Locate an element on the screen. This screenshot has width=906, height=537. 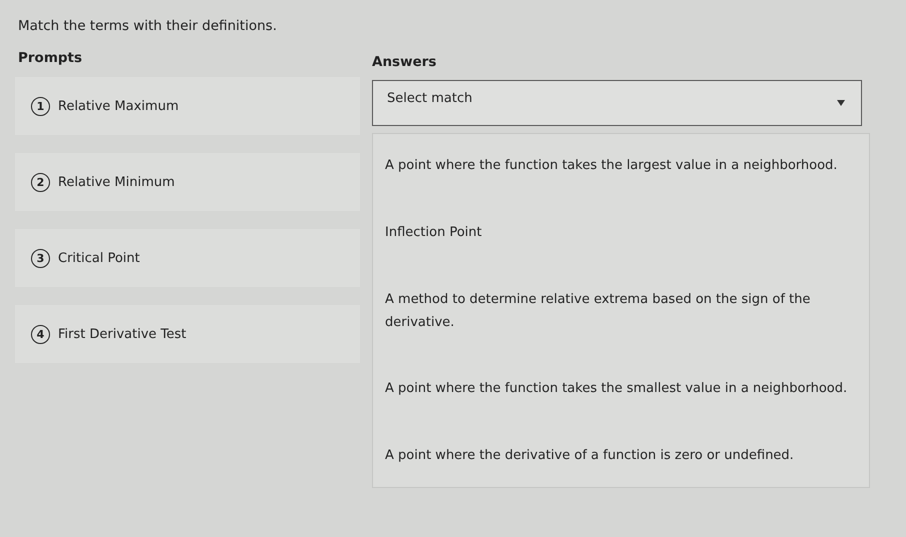
answer-option: A point where the function takes the smallest value in a neighborhood. is located at coordinates (621, 388).